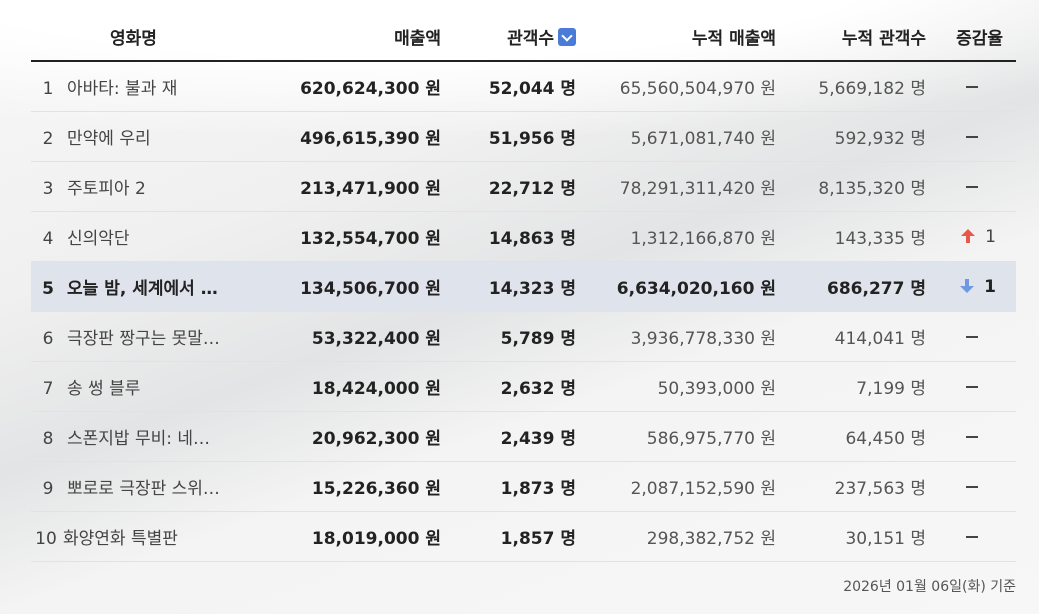 The height and width of the screenshot is (614, 1039). I want to click on header-audience: 관객수, so click(508, 37).